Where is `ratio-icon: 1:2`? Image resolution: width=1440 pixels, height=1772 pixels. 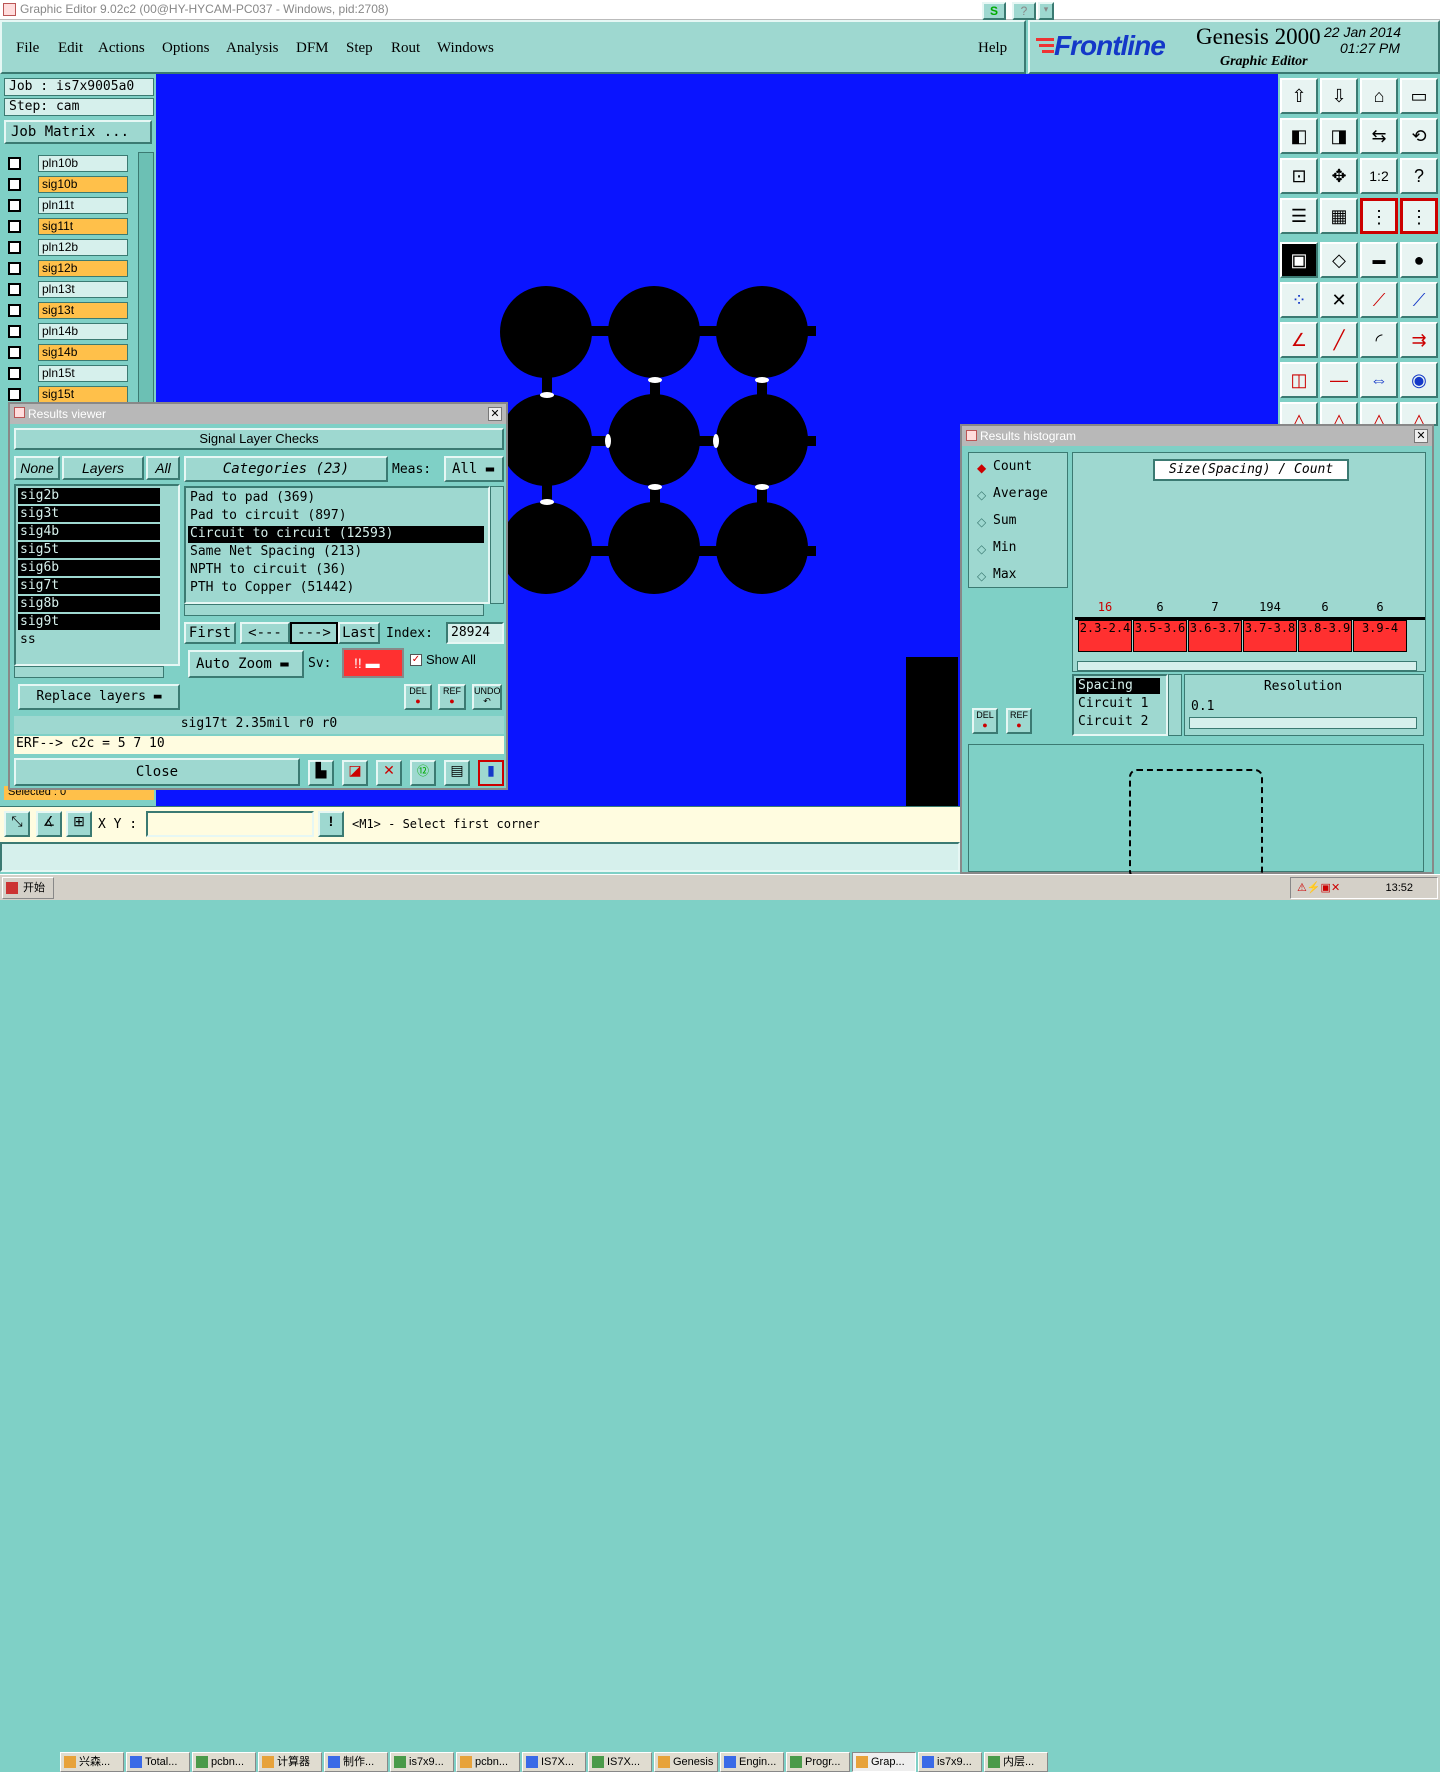 ratio-icon: 1:2 is located at coordinates (1379, 176).